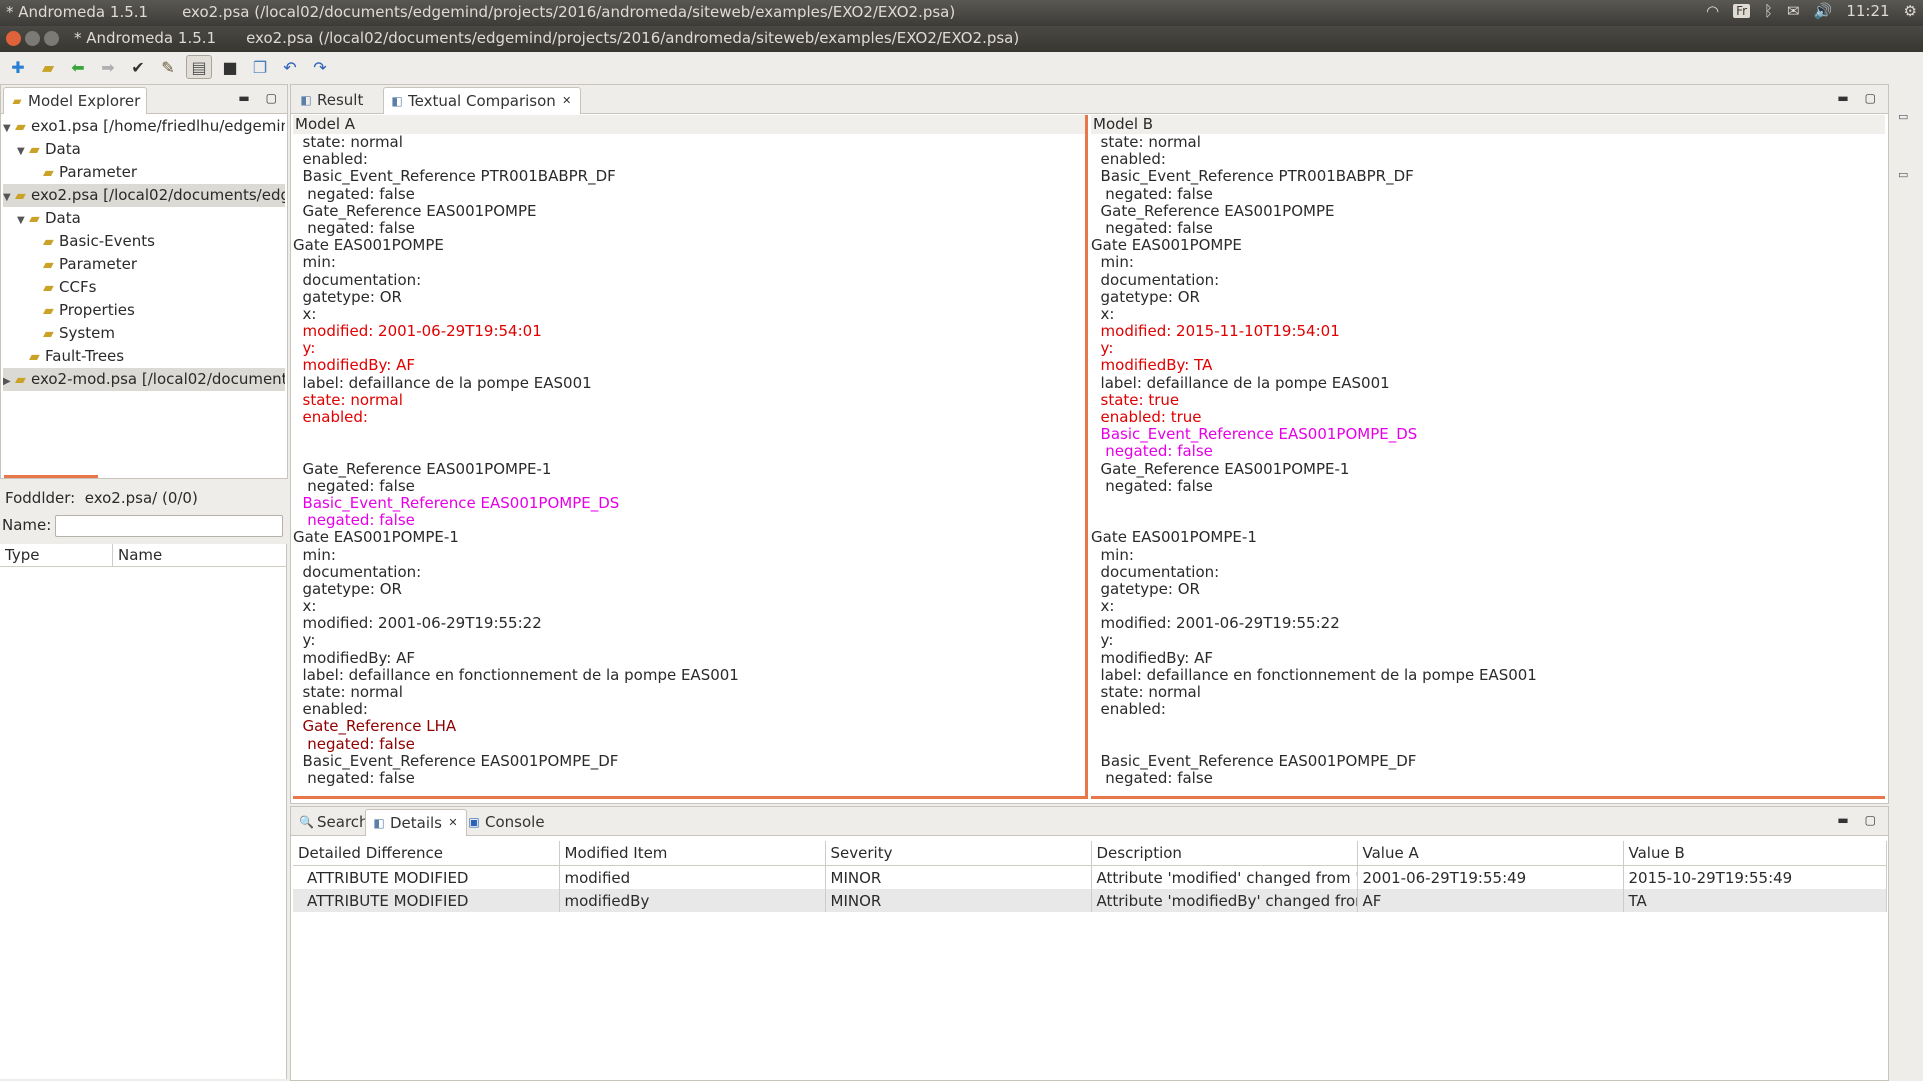 The width and height of the screenshot is (1923, 1081). What do you see at coordinates (9, 380) in the screenshot?
I see `expand-arrow-icon: ▶` at bounding box center [9, 380].